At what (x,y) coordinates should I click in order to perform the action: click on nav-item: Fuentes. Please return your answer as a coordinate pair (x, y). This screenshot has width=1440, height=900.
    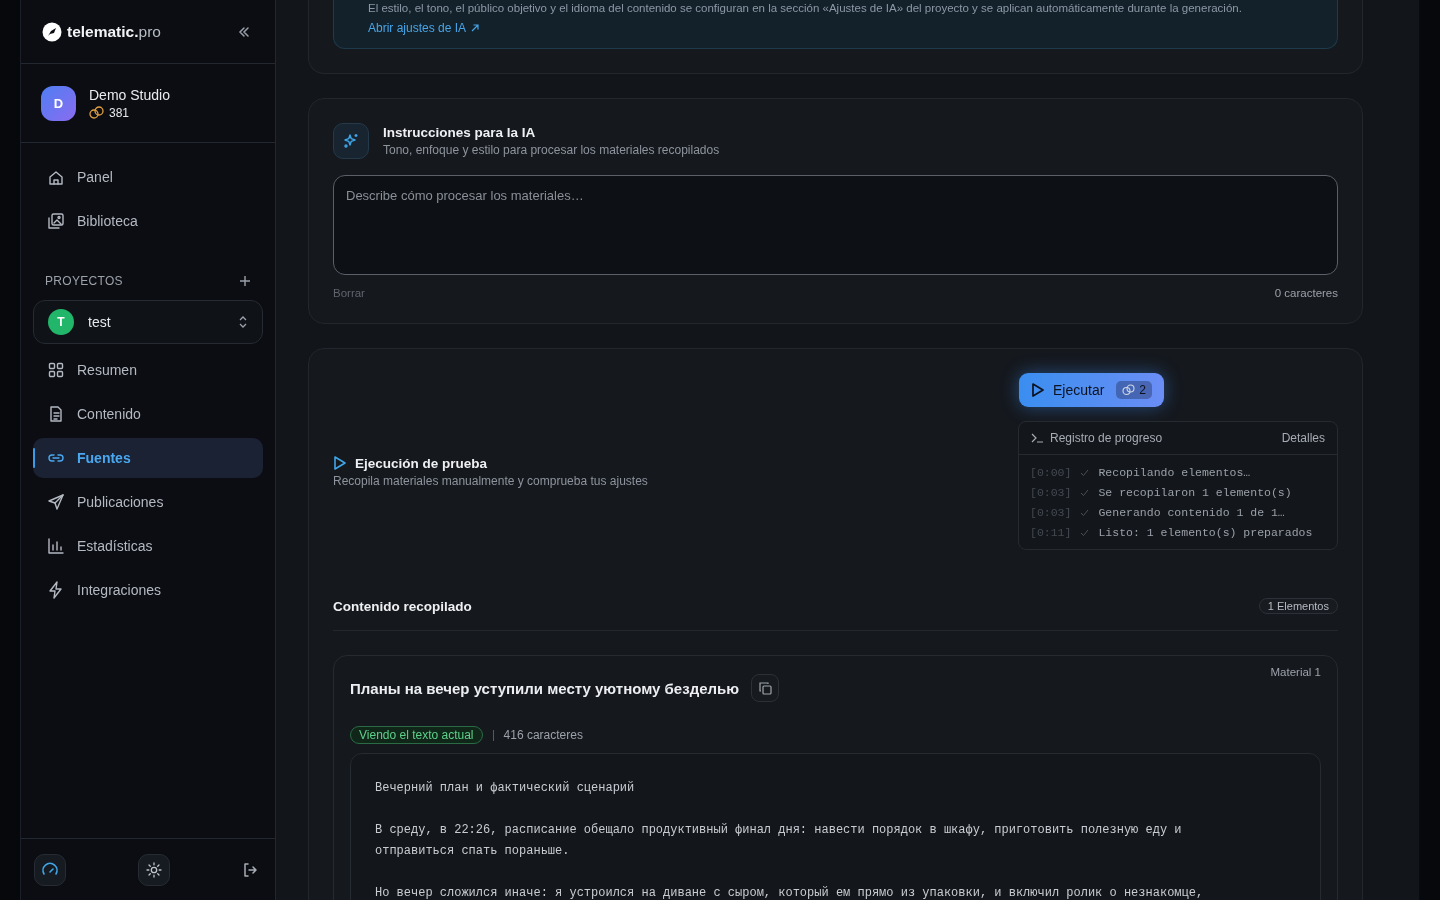
    Looking at the image, I should click on (148, 458).